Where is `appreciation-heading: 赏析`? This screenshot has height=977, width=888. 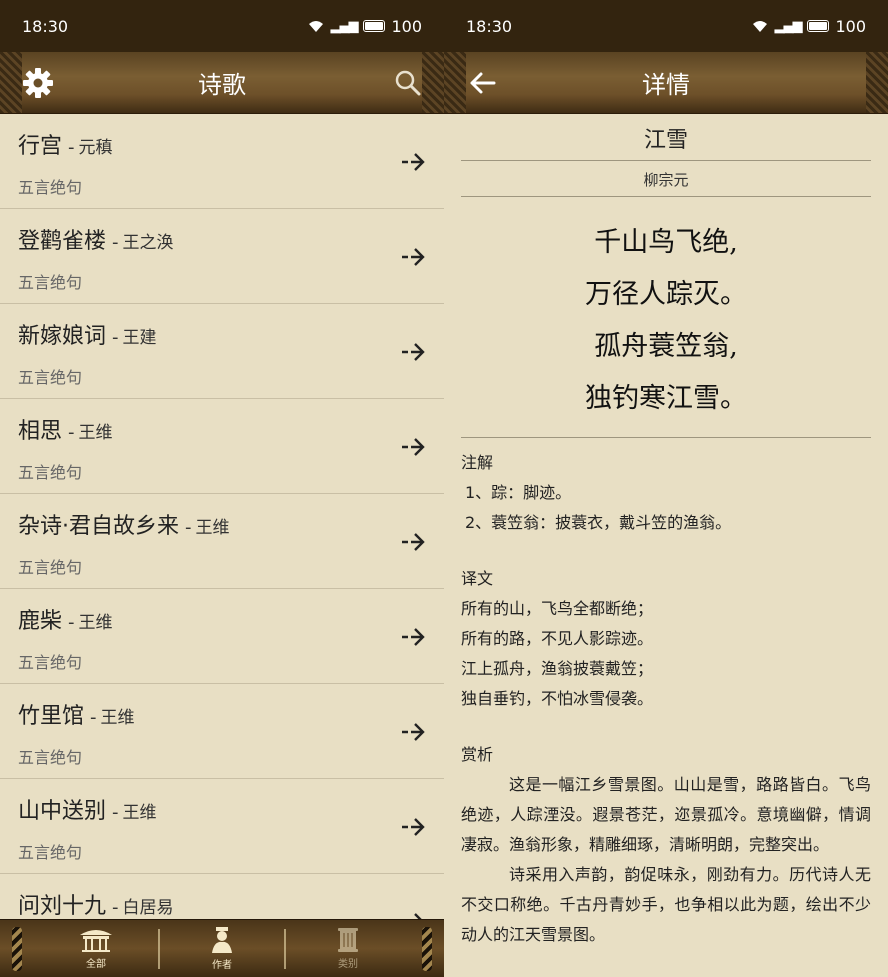
appreciation-heading: 赏析 is located at coordinates (477, 754).